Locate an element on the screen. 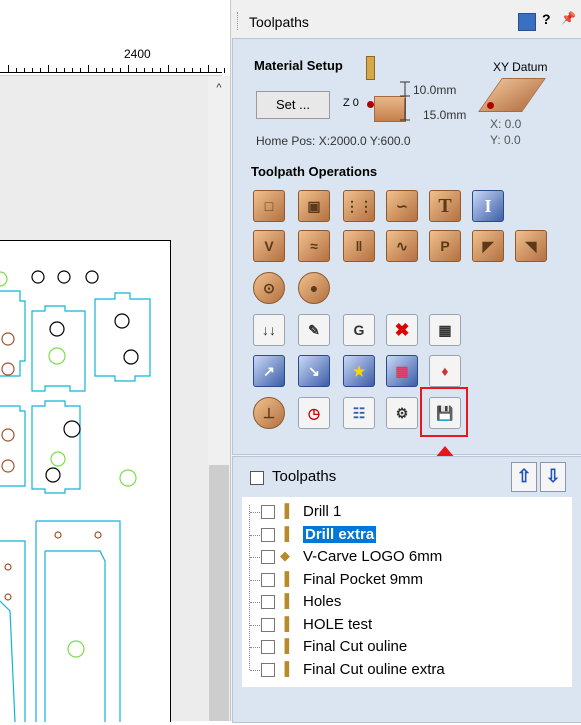  fluting-toolpath-icon: ≈ is located at coordinates (314, 246).